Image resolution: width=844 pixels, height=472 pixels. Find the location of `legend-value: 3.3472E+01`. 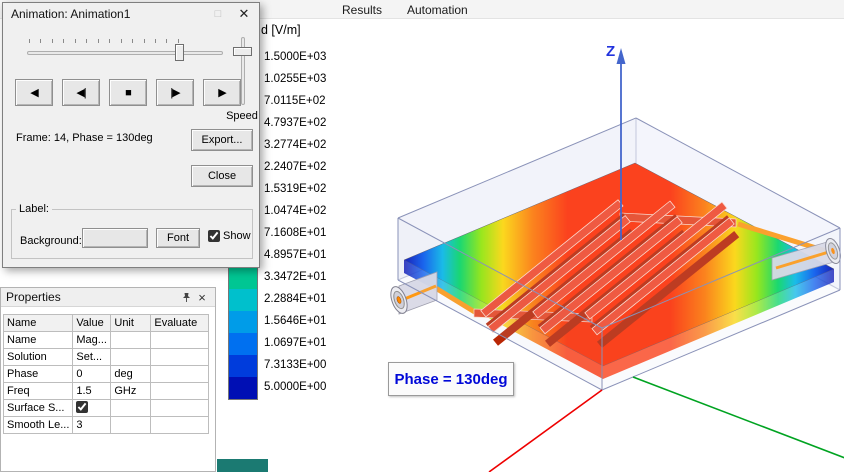

legend-value: 3.3472E+01 is located at coordinates (295, 277).